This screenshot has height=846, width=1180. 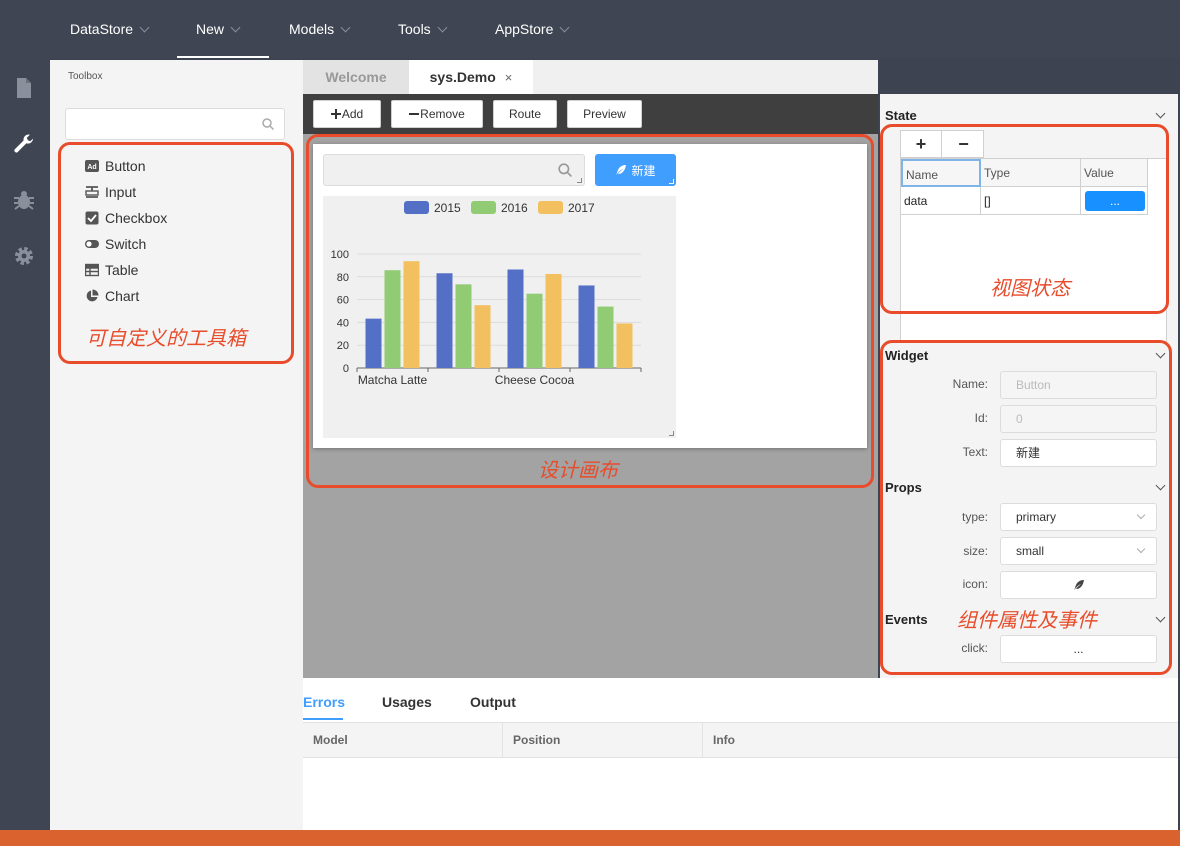 I want to click on widget-annotation: 组件属性及事件, so click(x=1027, y=620).